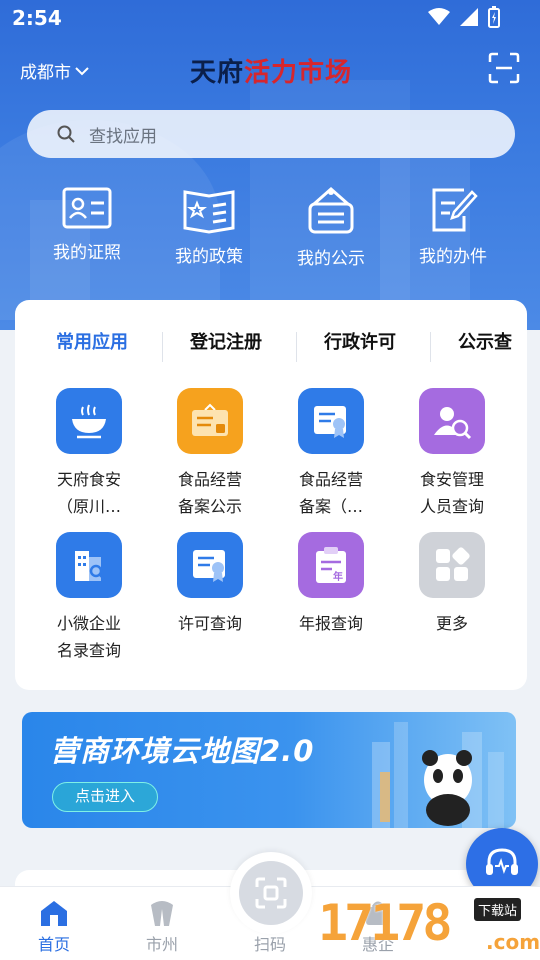 This screenshot has height=960, width=540. Describe the element at coordinates (209, 212) in the screenshot. I see `policy-book-icon` at that location.